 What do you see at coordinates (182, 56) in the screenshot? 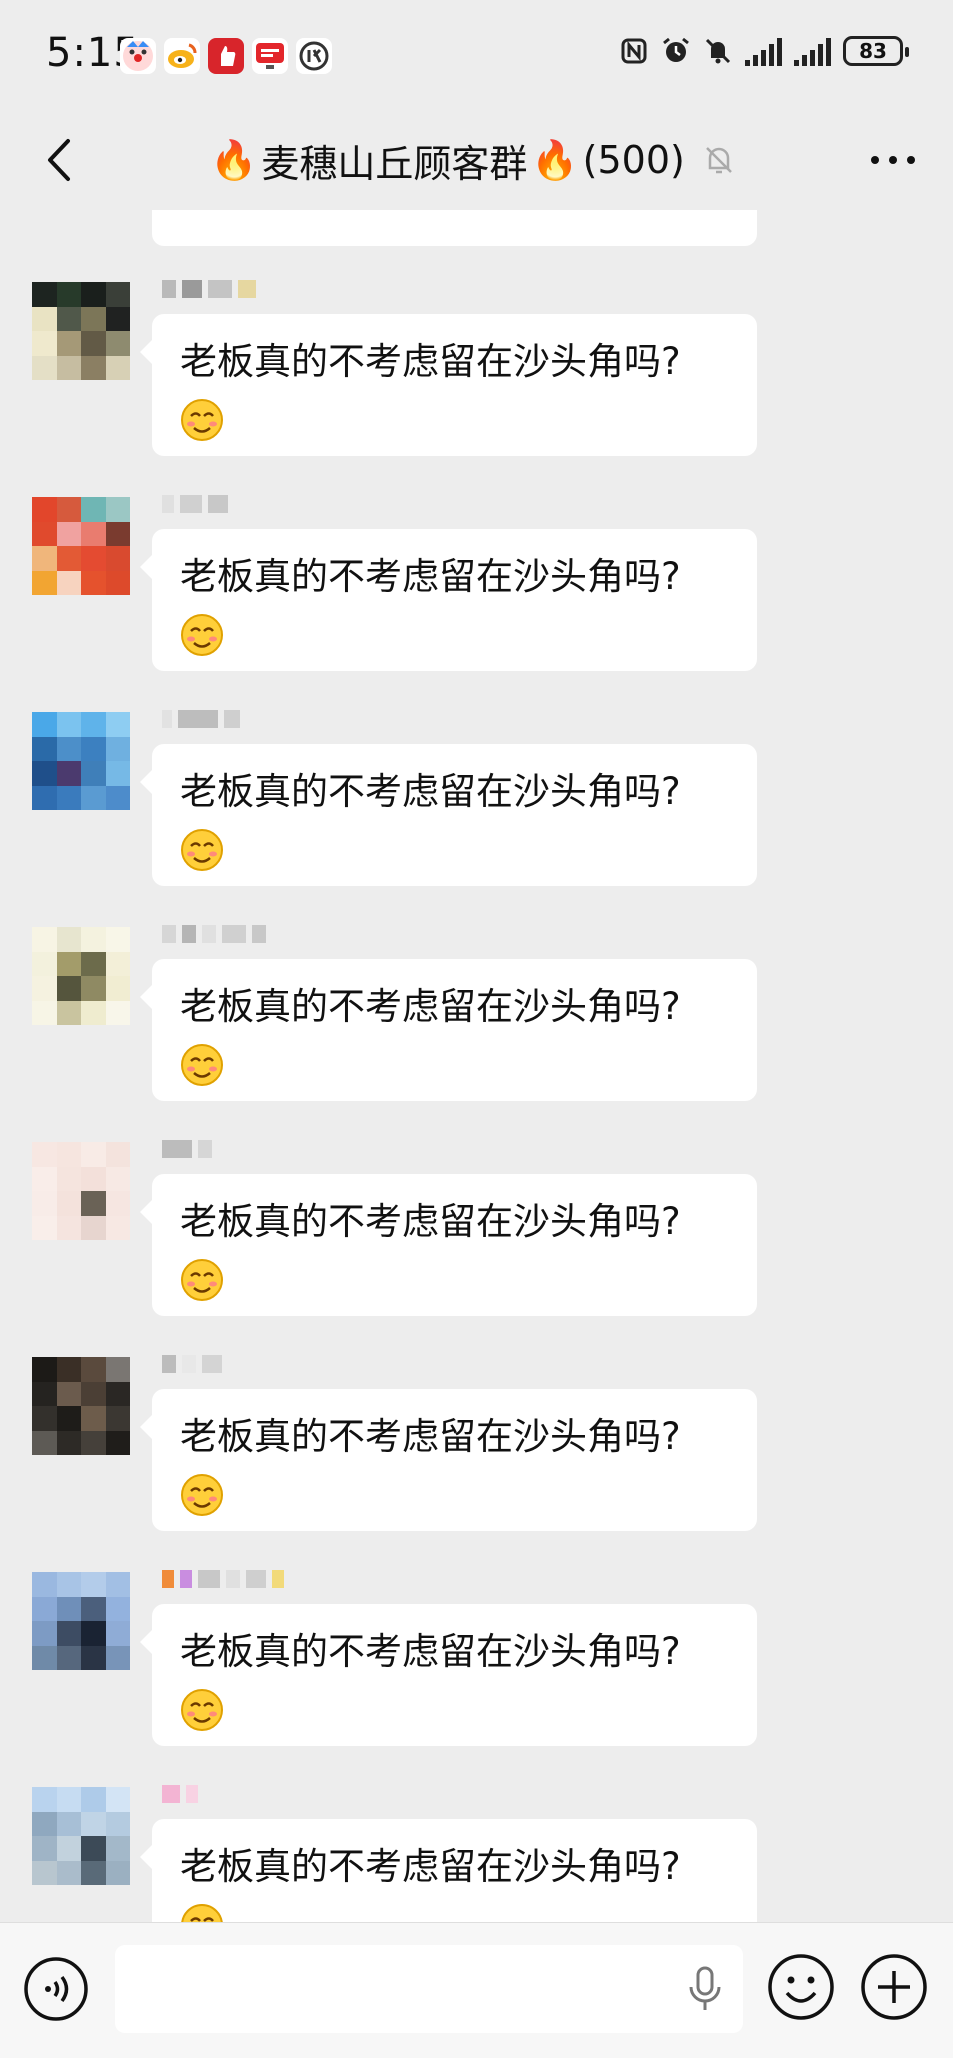
I see `weibo-icon` at bounding box center [182, 56].